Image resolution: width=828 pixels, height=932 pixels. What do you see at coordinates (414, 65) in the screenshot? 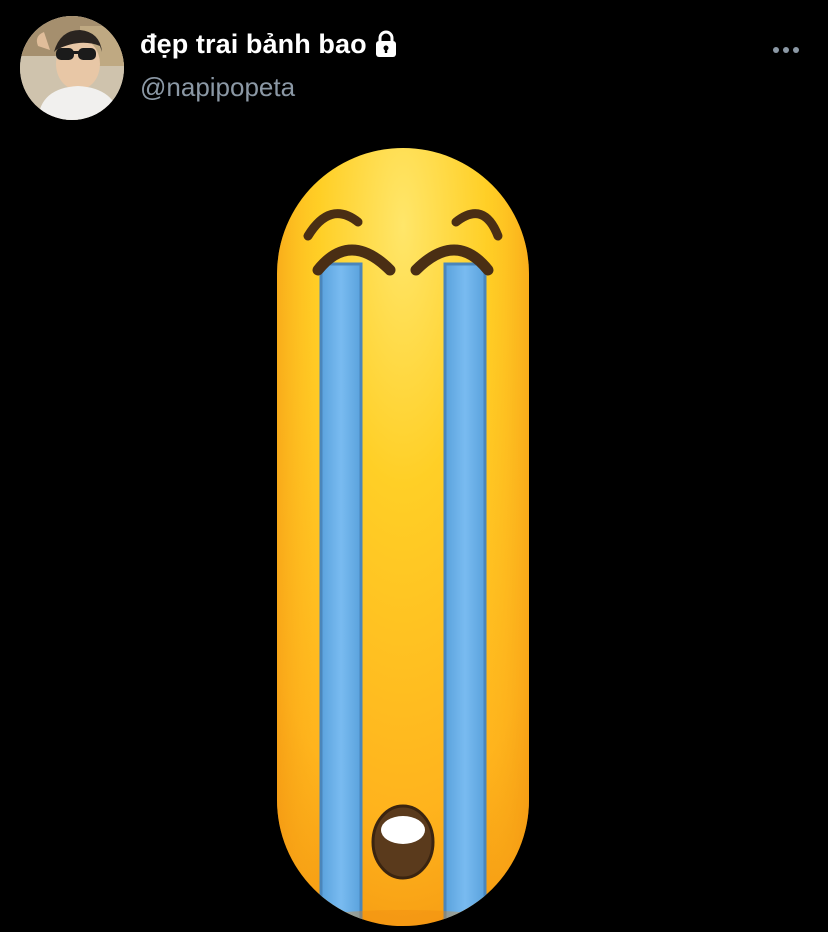
I see `tweet-header: đẹp trai bảnh bao @napipopeta` at bounding box center [414, 65].